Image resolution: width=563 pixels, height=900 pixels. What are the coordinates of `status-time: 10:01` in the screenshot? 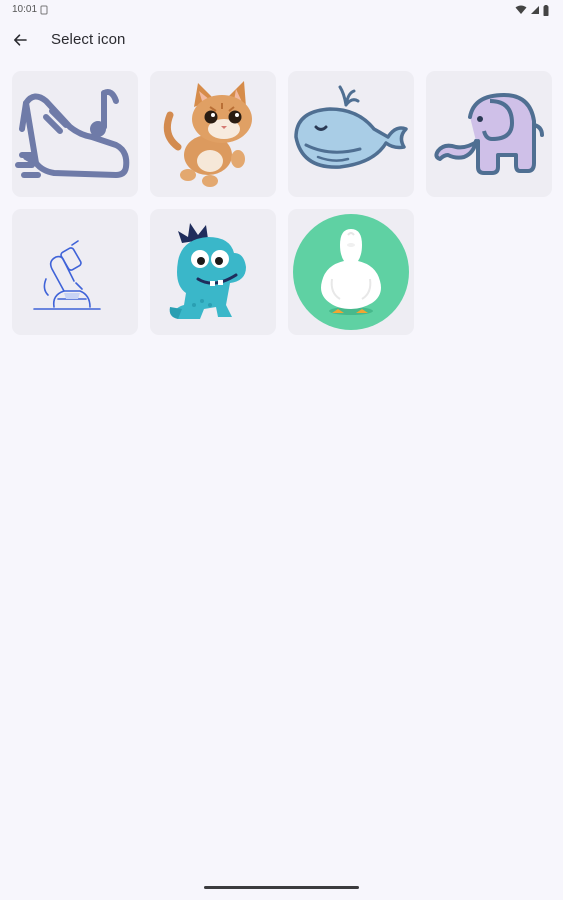 It's located at (25, 9).